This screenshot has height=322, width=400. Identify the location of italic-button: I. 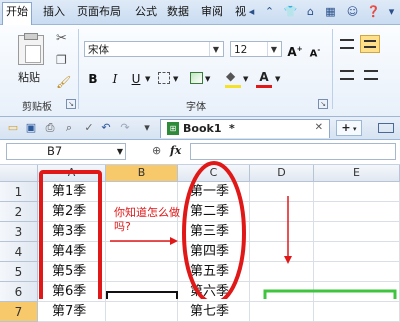
(115, 79).